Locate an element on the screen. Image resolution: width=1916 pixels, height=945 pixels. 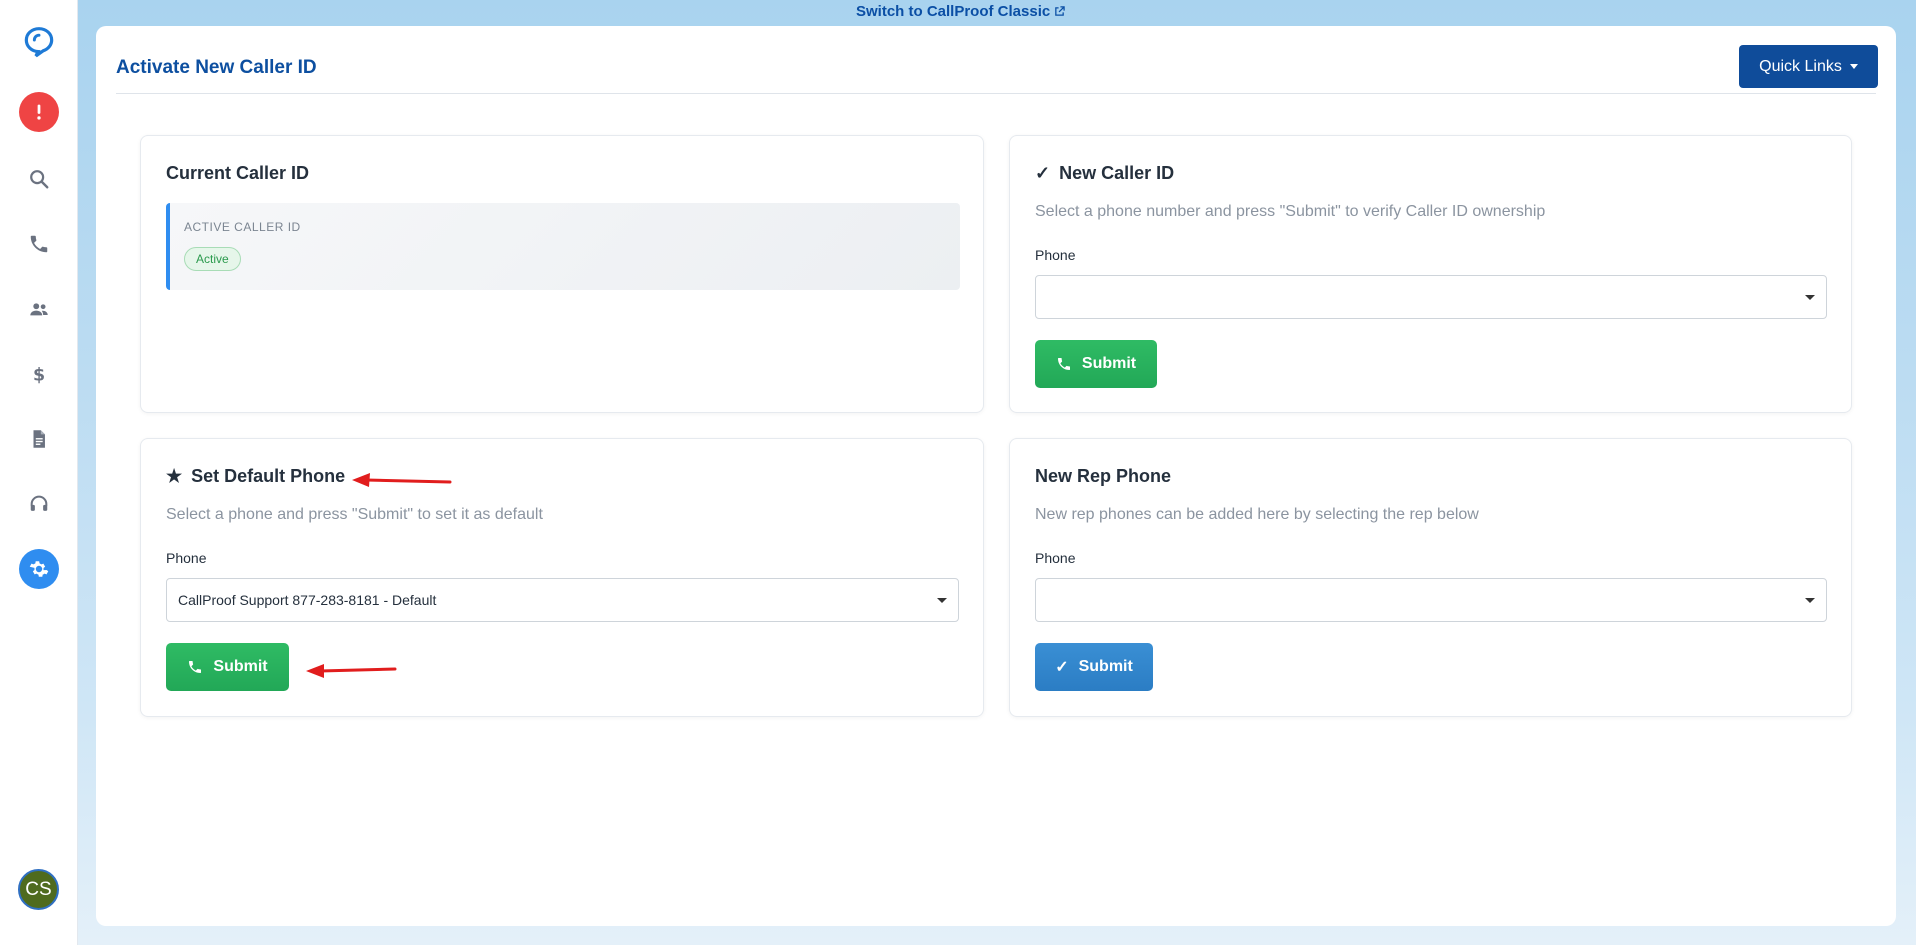
new-rep-phone-label: Phone is located at coordinates (1055, 558).